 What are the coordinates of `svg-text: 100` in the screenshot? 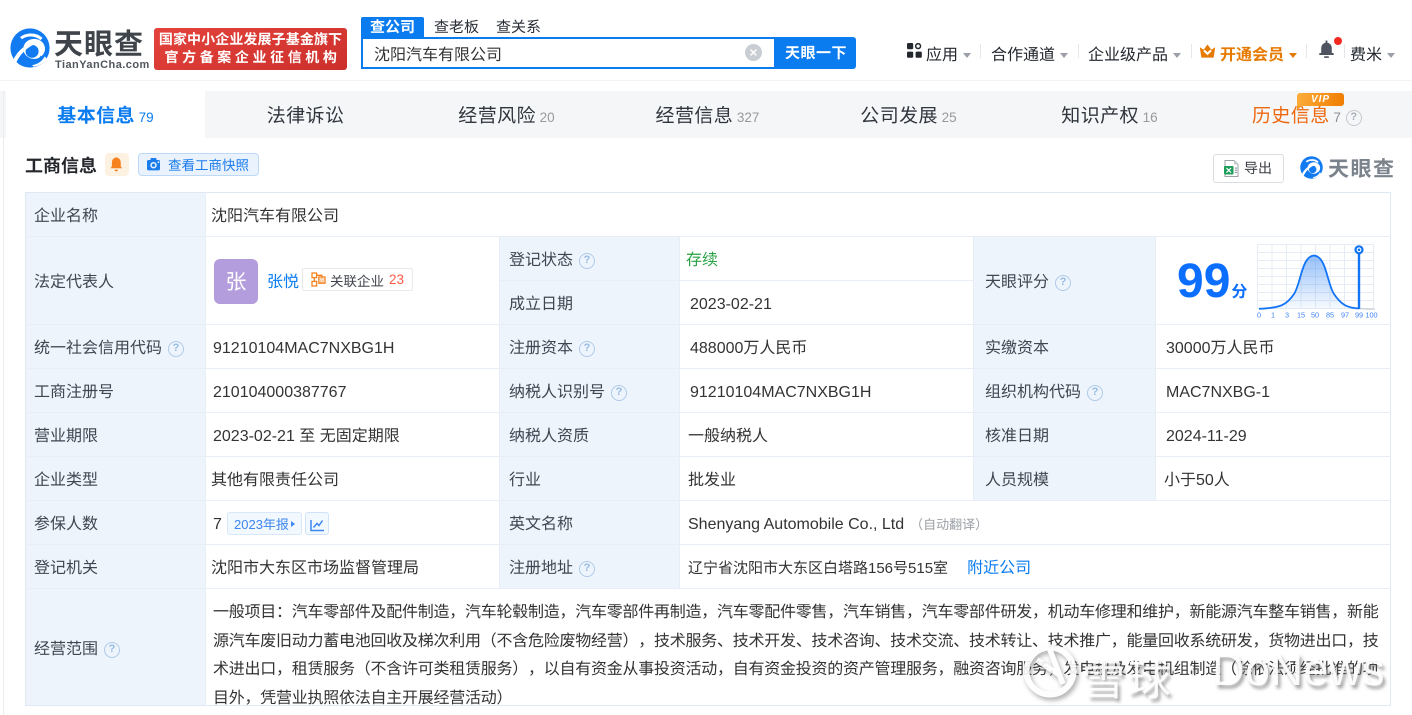 It's located at (1371, 315).